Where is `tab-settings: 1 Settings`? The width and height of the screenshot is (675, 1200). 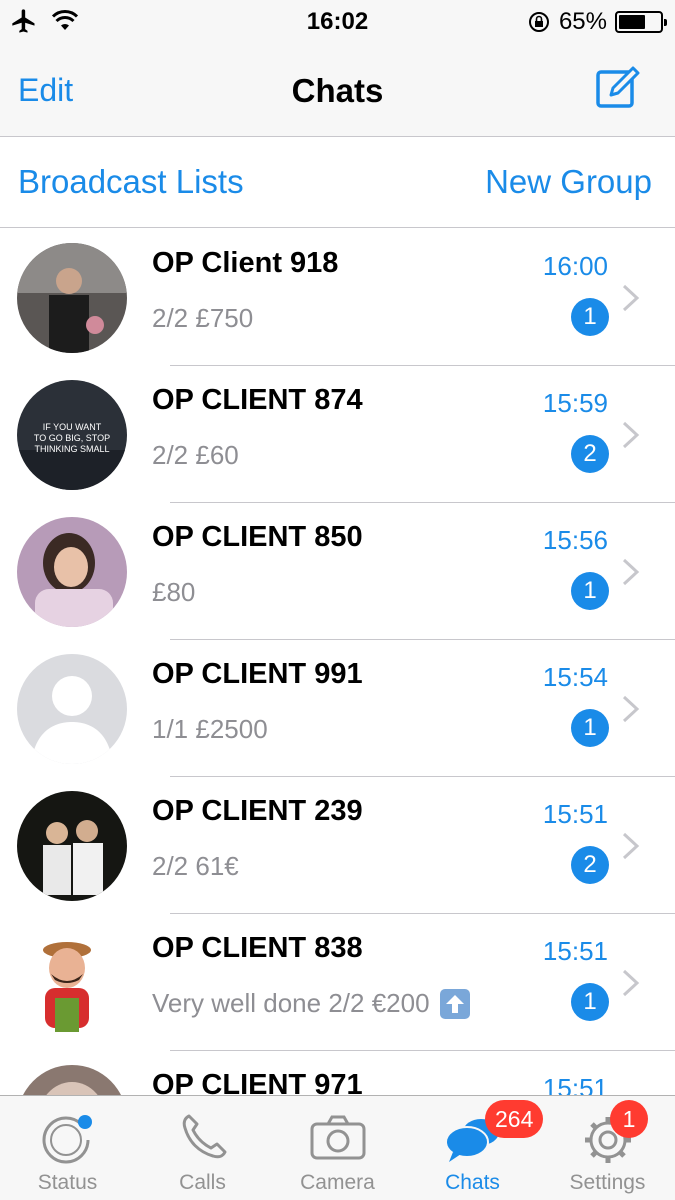
tab-settings: 1 Settings is located at coordinates (607, 1148).